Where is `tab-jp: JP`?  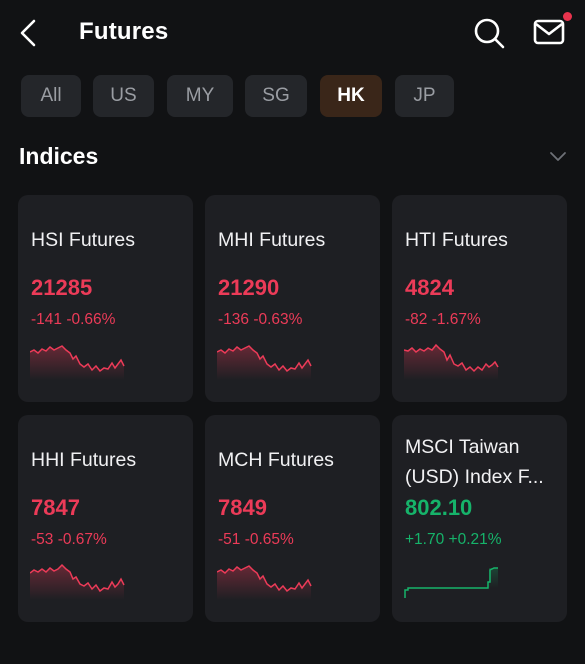
tab-jp: JP is located at coordinates (424, 96).